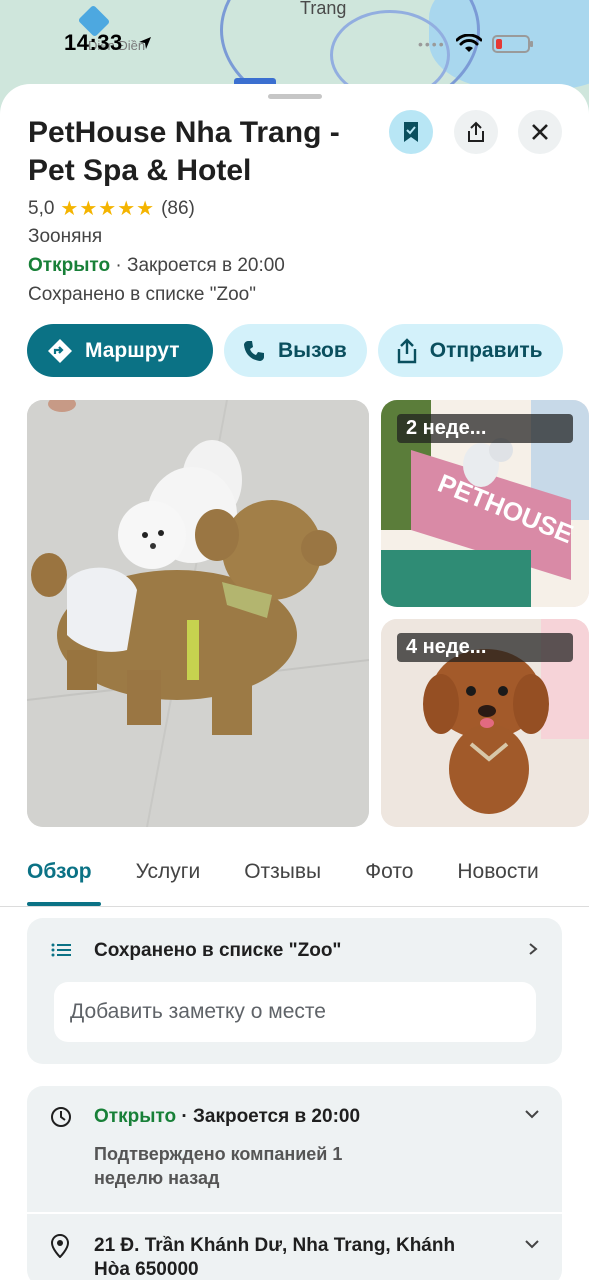 The image size is (589, 1280). What do you see at coordinates (312, 350) in the screenshot?
I see `call-label: Вызов` at bounding box center [312, 350].